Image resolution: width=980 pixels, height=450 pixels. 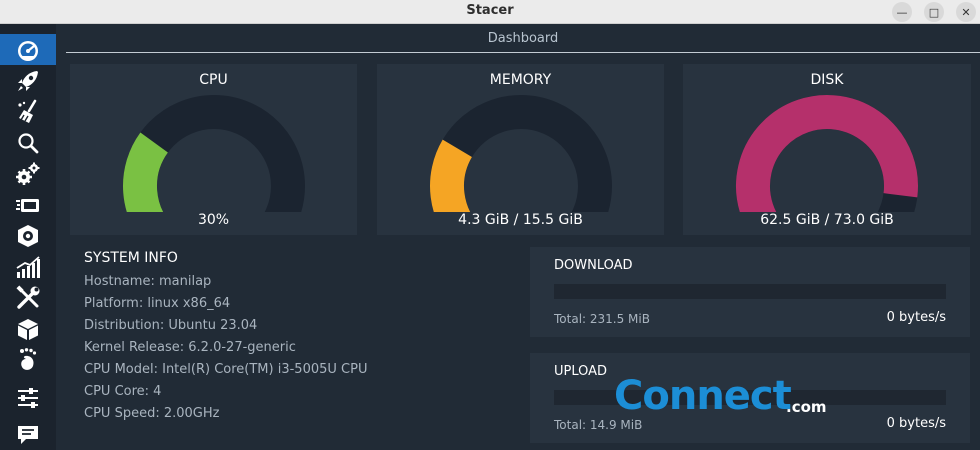 I want to click on system-info-hostname: Hostname: manilap, so click(x=148, y=281).